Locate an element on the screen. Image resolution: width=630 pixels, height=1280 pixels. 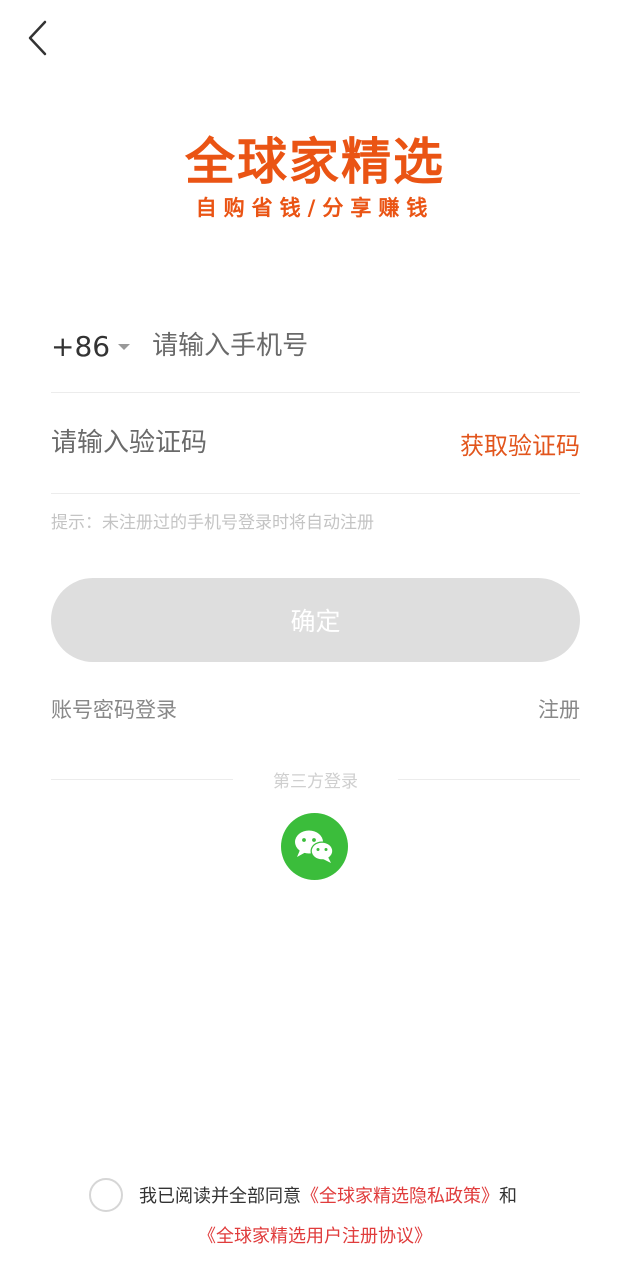
get-code-button: 获取验证码 is located at coordinates (520, 443).